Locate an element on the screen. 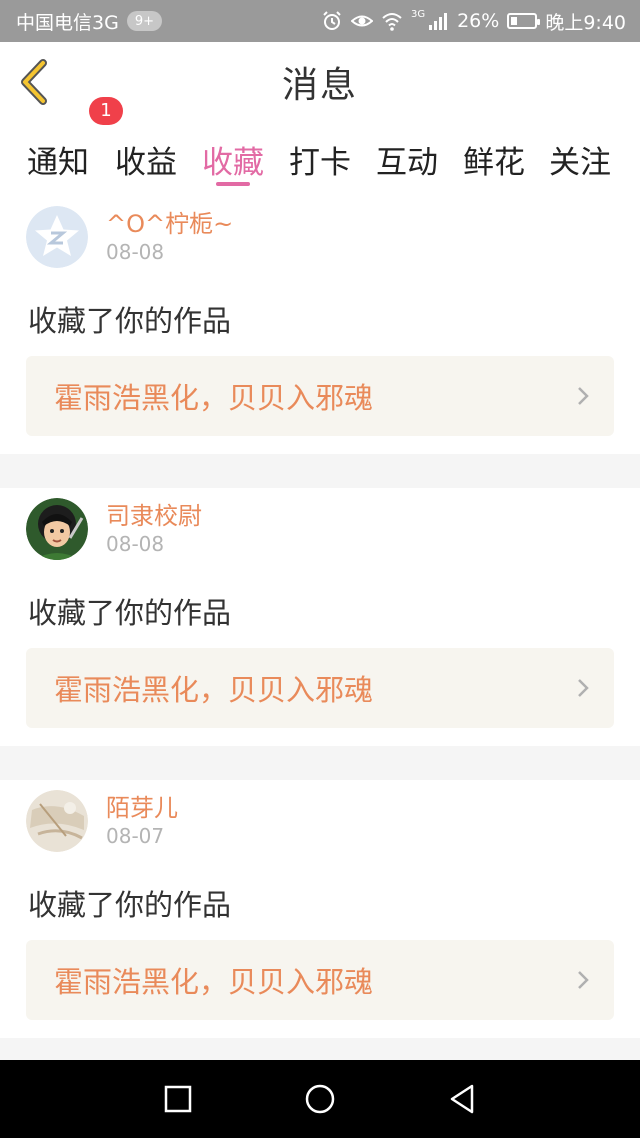  tab-notifications: 通知 is located at coordinates (58, 159).